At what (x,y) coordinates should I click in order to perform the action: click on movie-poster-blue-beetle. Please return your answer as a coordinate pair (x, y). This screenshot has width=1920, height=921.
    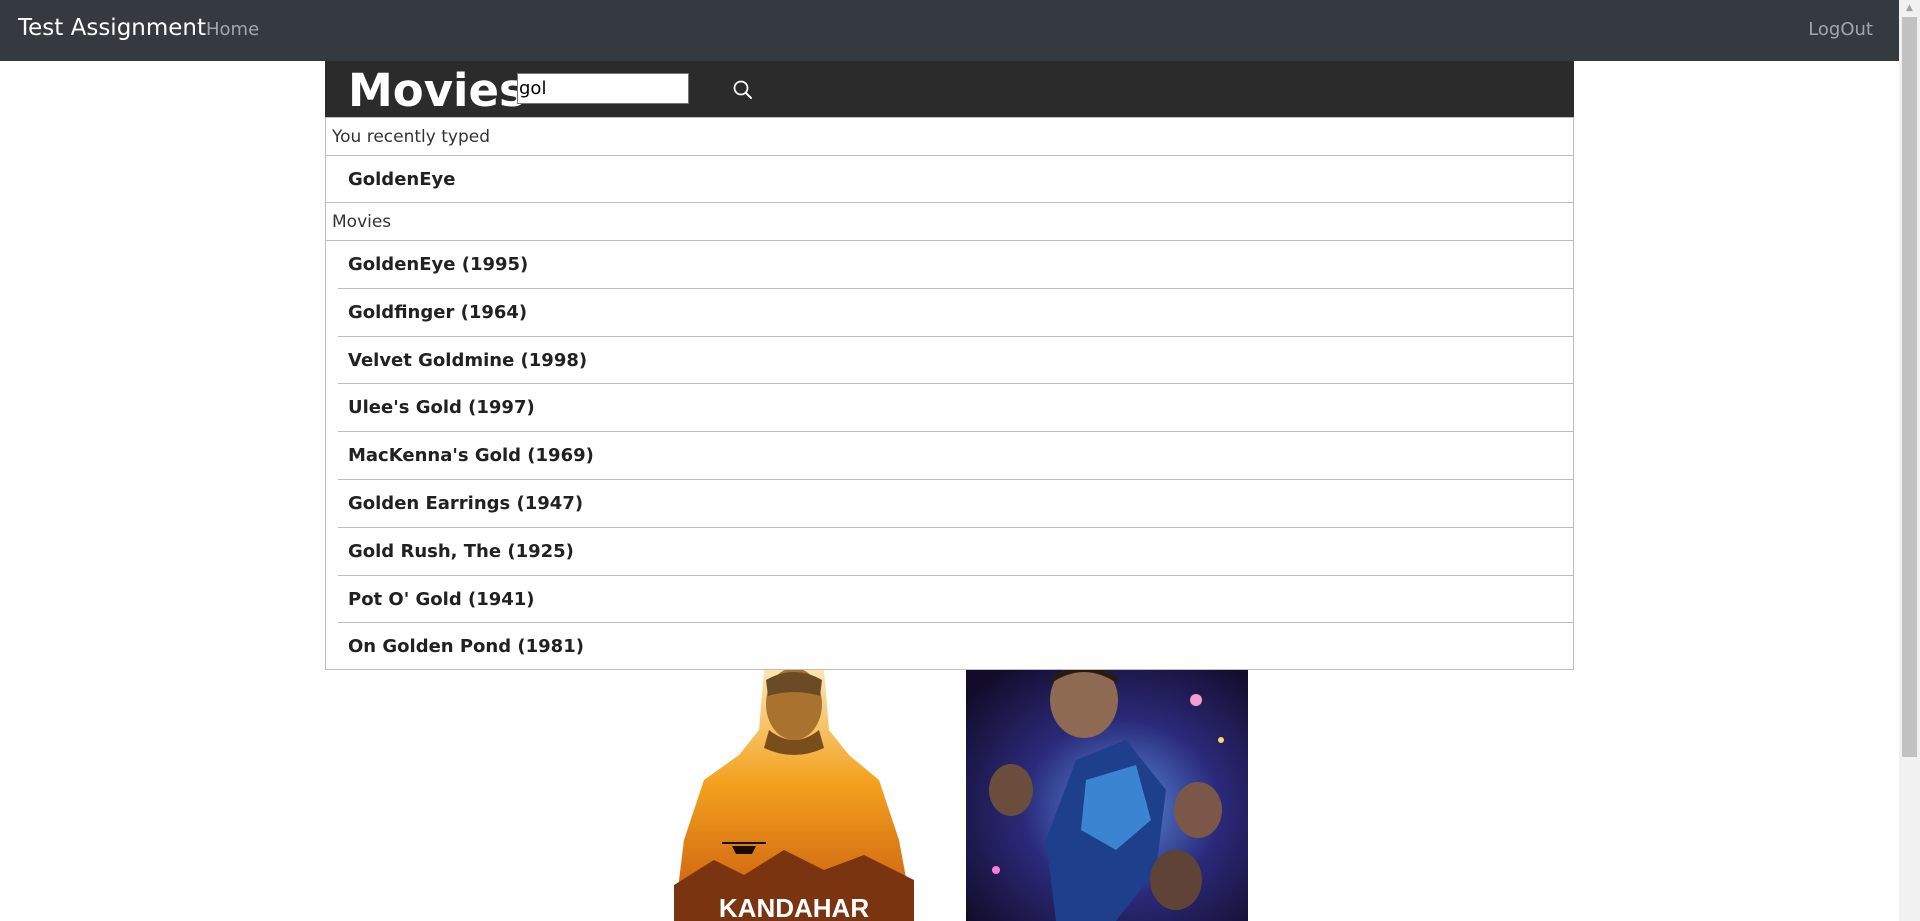
    Looking at the image, I should click on (1107, 795).